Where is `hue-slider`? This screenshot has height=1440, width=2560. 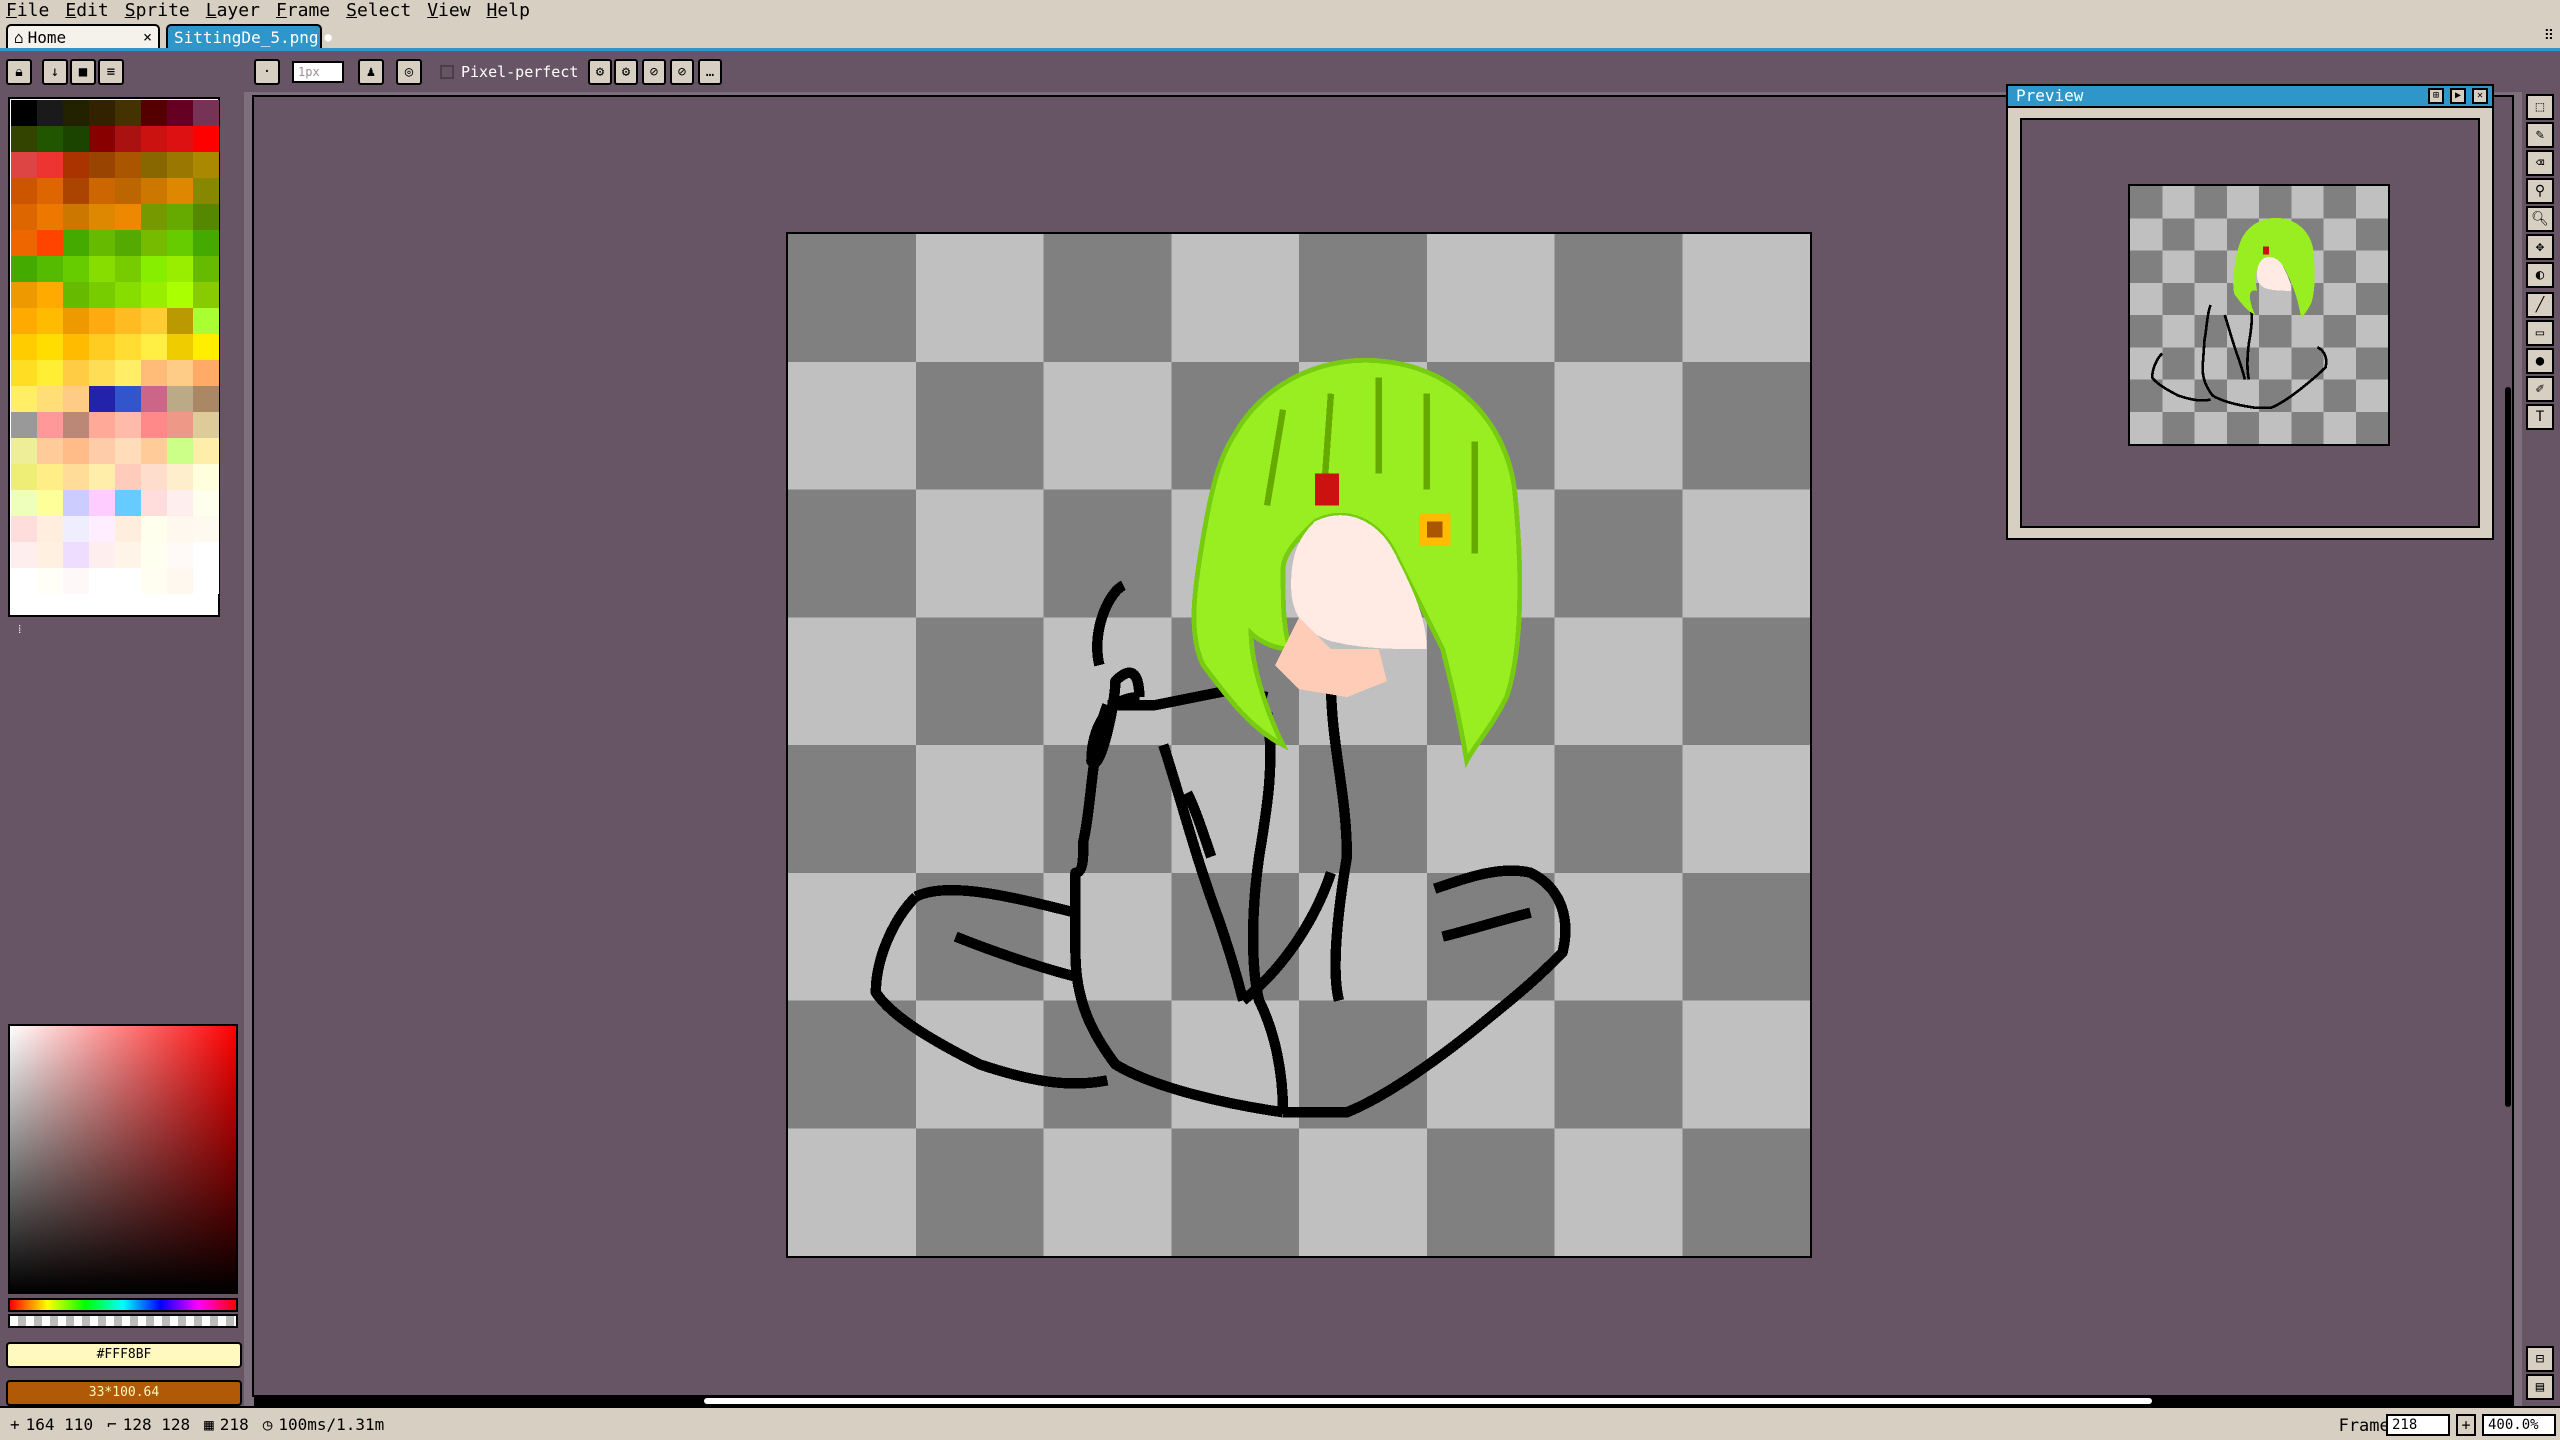
hue-slider is located at coordinates (123, 1305).